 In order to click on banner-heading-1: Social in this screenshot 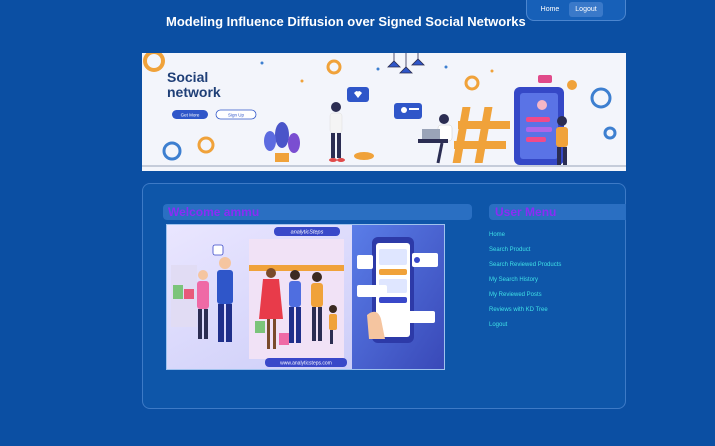, I will do `click(187, 77)`.